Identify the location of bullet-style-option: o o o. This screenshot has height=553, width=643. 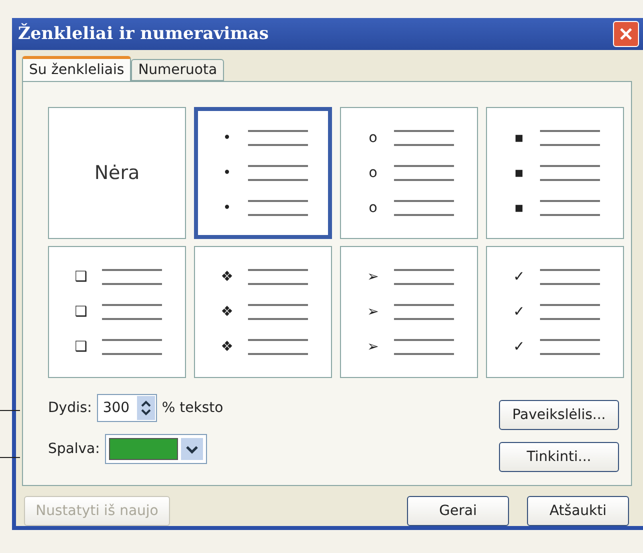
(409, 173).